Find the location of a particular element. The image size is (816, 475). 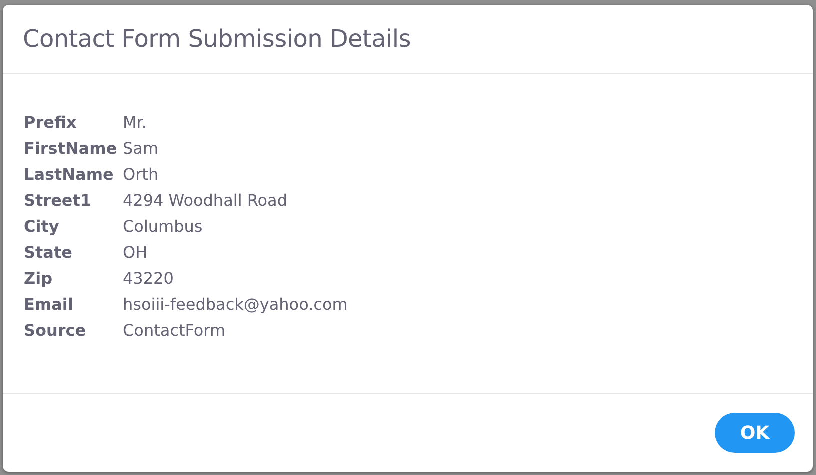

field-label: City is located at coordinates (42, 227).